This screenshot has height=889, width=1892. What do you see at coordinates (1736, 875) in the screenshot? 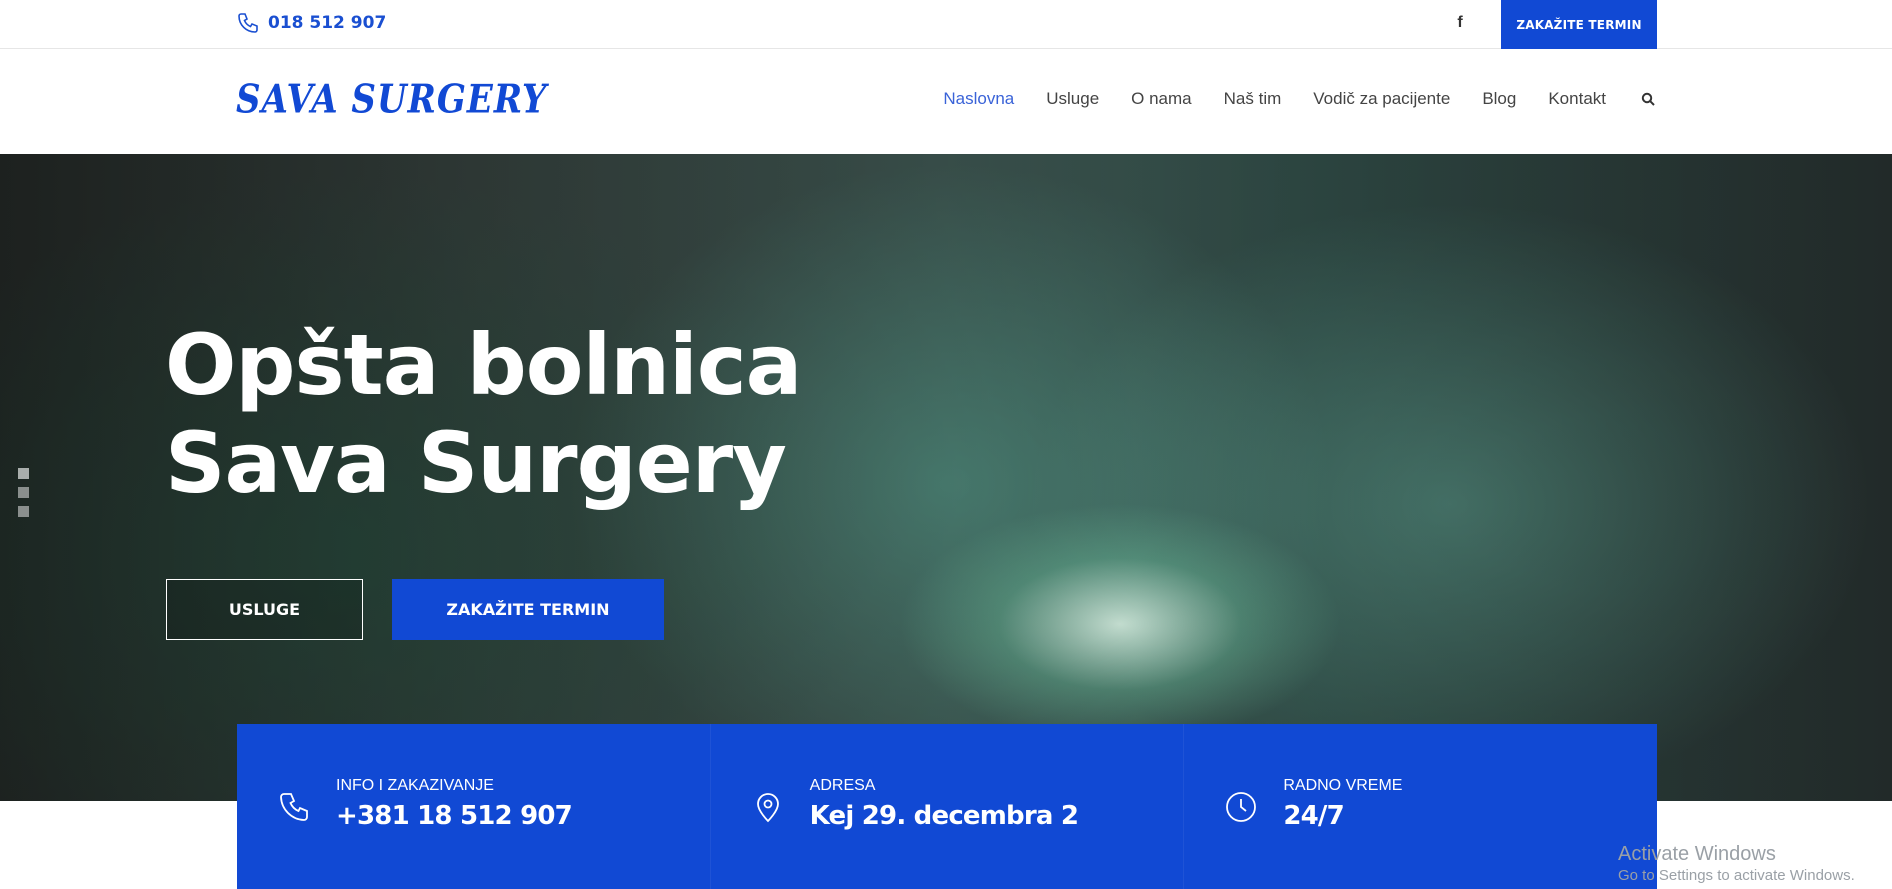
I see `watermark-subtitle: Go to Settings to activate Windows.` at bounding box center [1736, 875].